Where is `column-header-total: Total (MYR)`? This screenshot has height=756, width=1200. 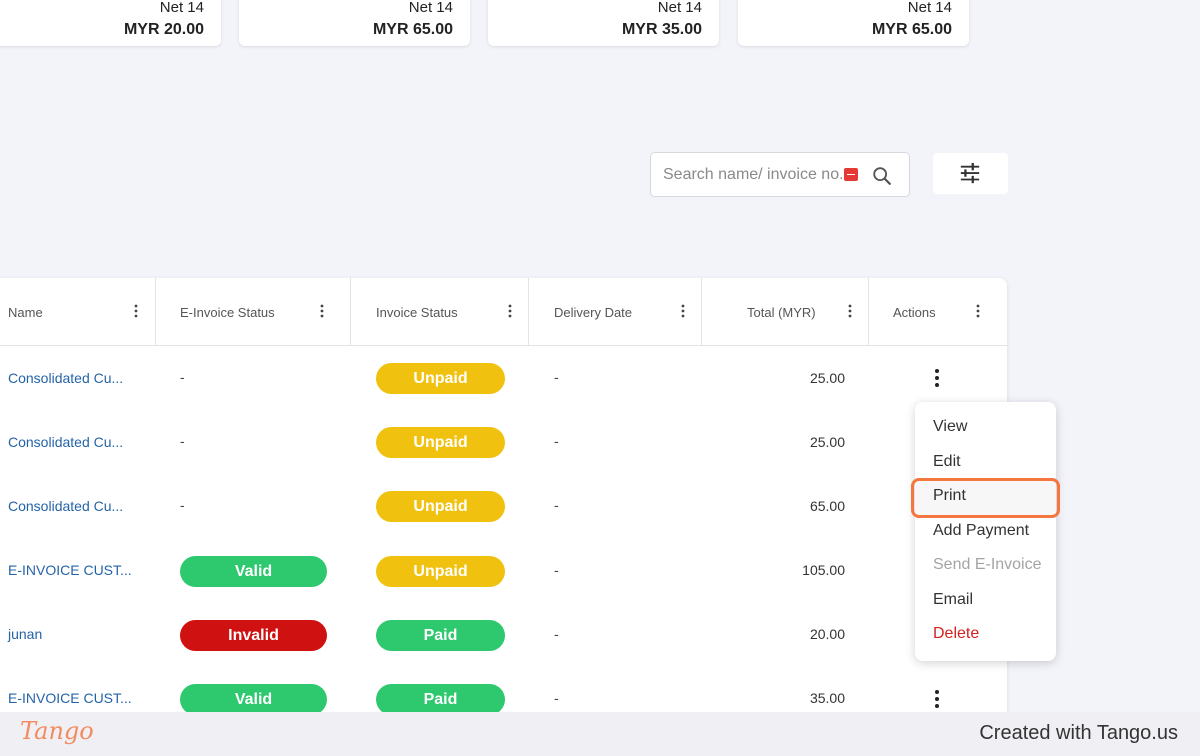 column-header-total: Total (MYR) is located at coordinates (785, 312).